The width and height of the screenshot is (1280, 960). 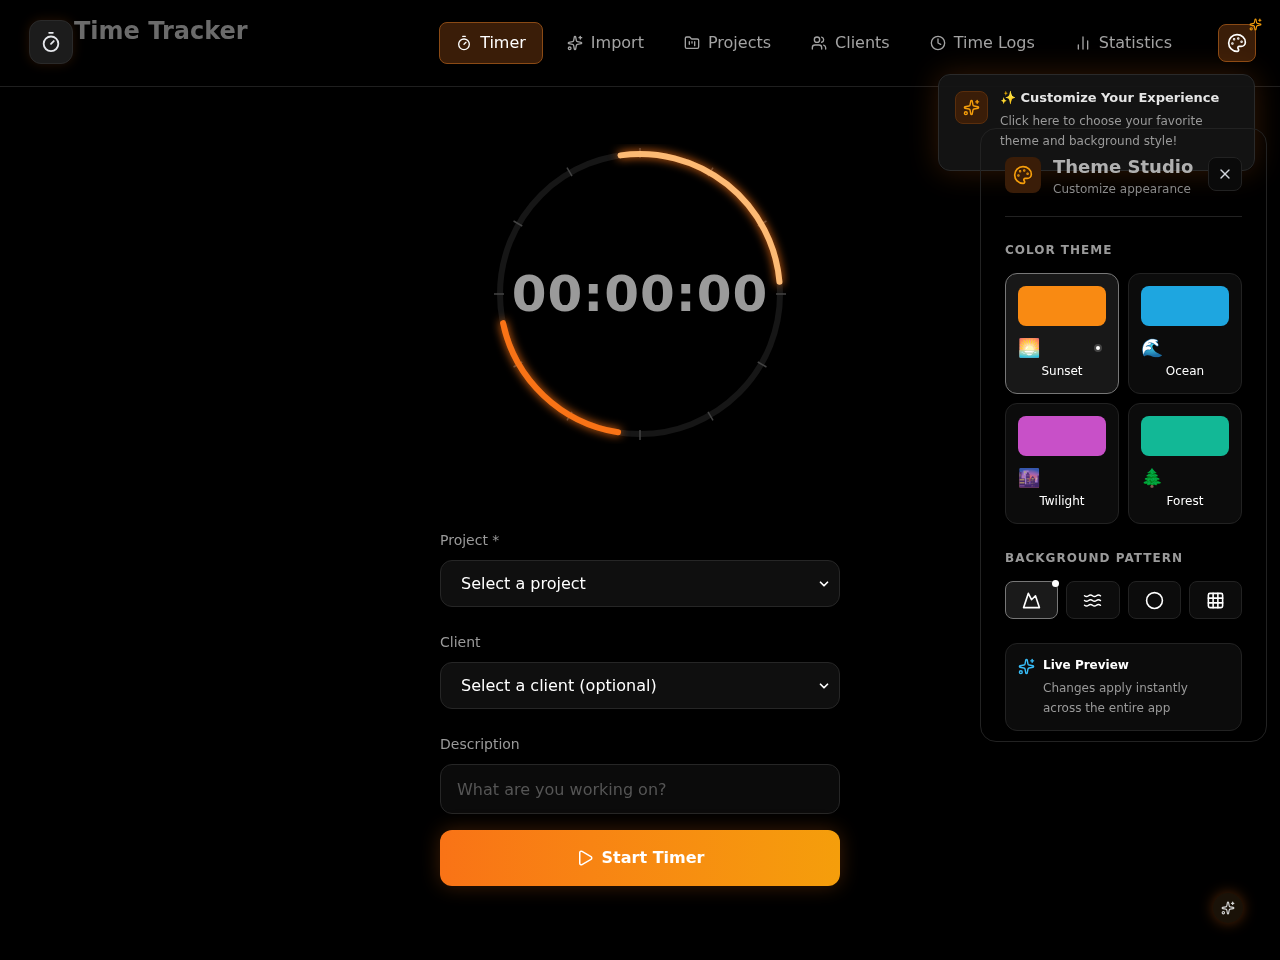 I want to click on circle-icon, so click(x=1154, y=600).